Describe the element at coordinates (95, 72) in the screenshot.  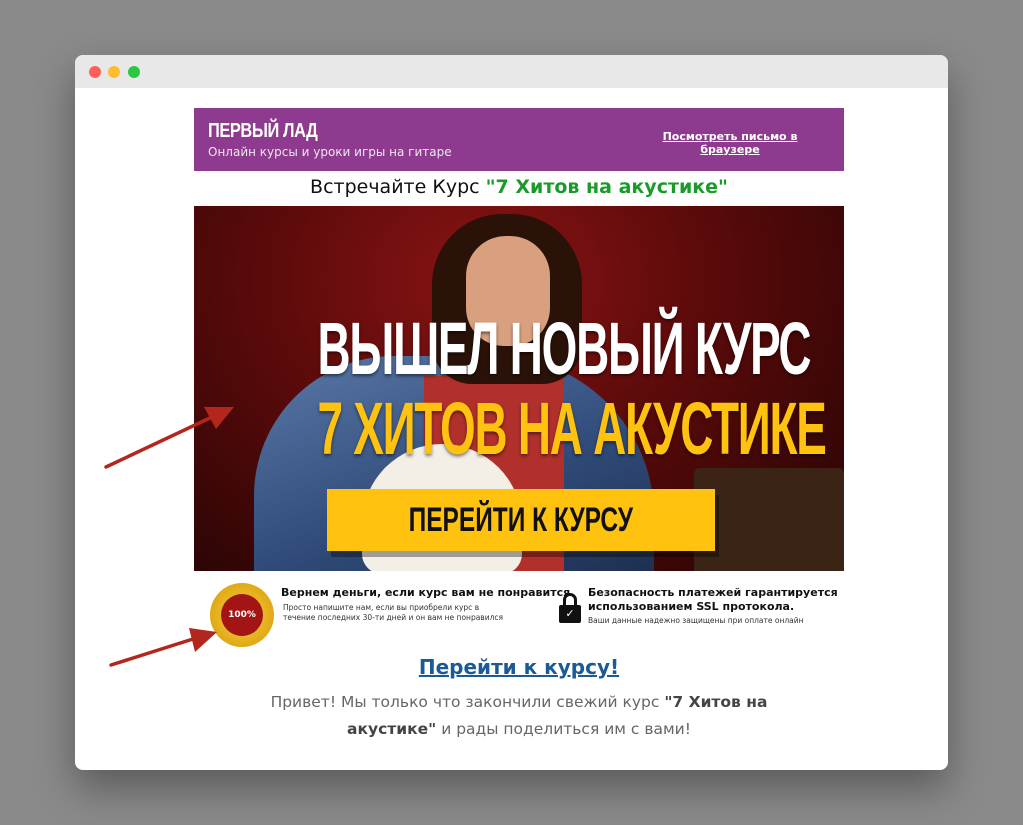
I see `close-window-button` at that location.